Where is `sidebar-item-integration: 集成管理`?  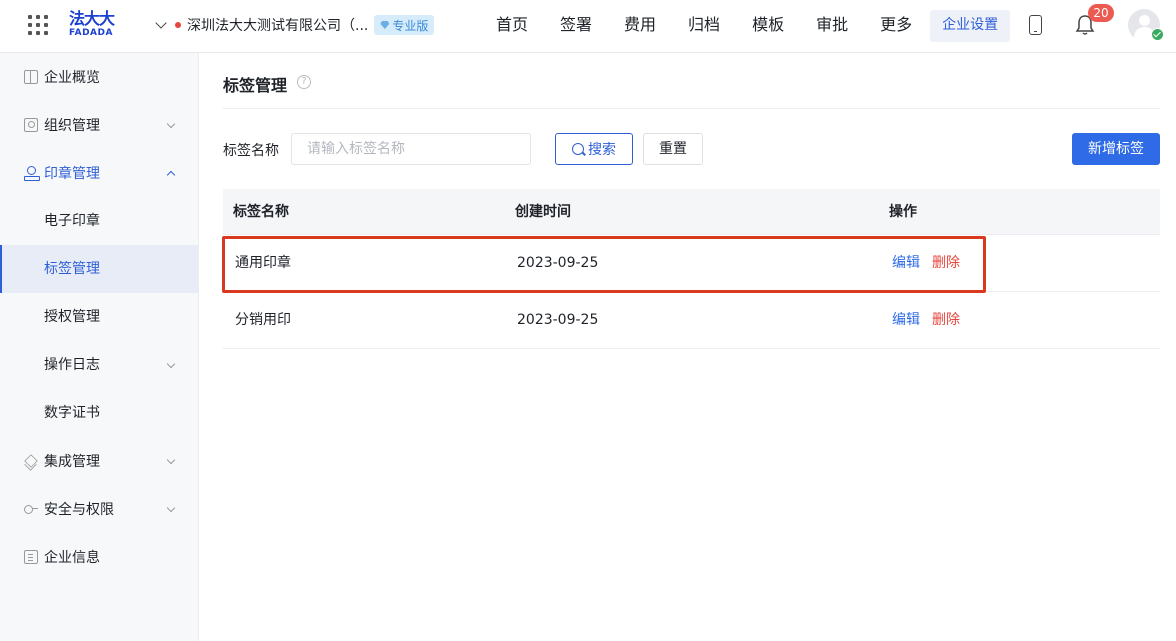 sidebar-item-integration: 集成管理 is located at coordinates (99, 461).